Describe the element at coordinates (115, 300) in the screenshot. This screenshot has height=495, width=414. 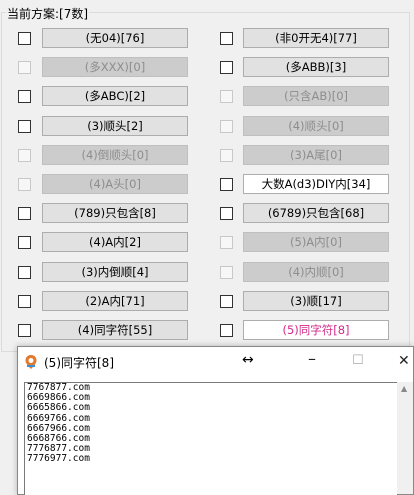
I see `option-button: (2)A内[71]` at that location.